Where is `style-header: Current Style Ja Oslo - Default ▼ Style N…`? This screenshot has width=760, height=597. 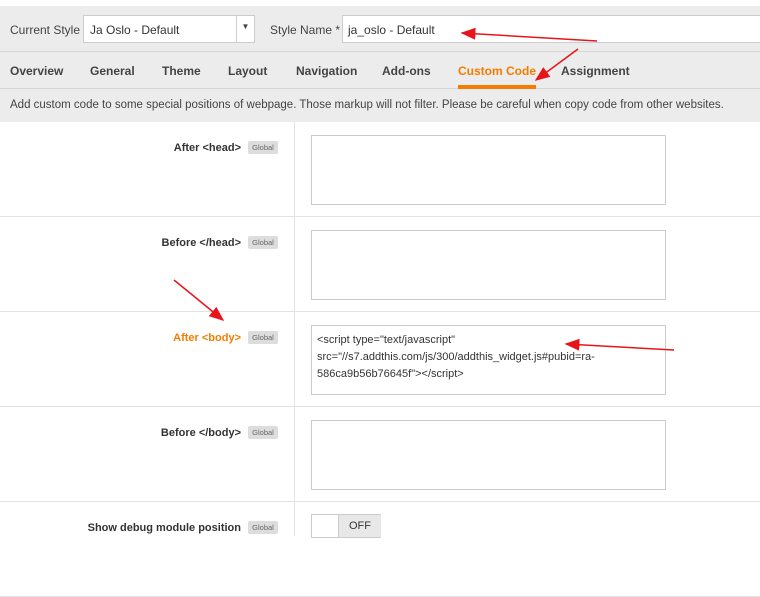 style-header: Current Style Ja Oslo - Default ▼ Style N… is located at coordinates (380, 29).